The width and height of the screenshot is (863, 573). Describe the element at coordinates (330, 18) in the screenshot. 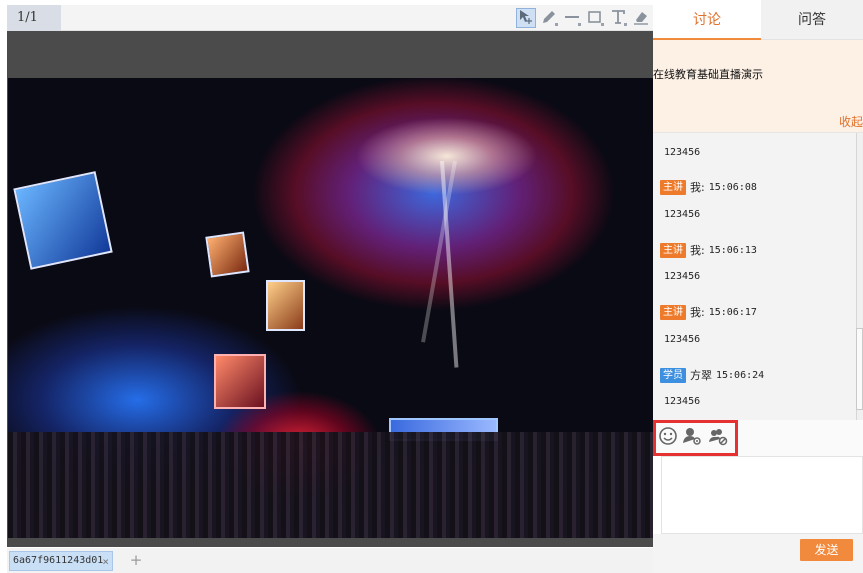

I see `whiteboard-toolbar: 1/1` at that location.